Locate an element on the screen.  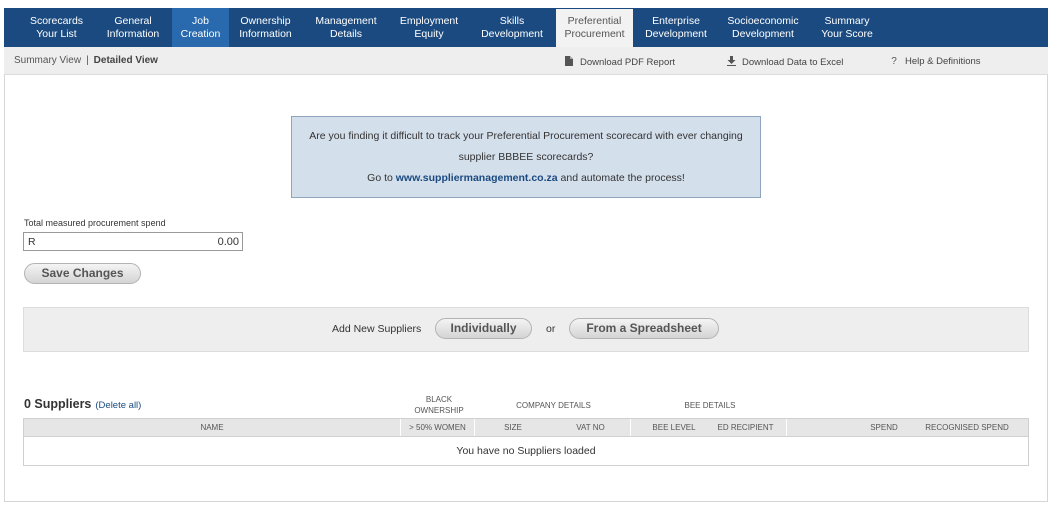
download-pdf-button: Download PDF Report is located at coordinates (619, 62).